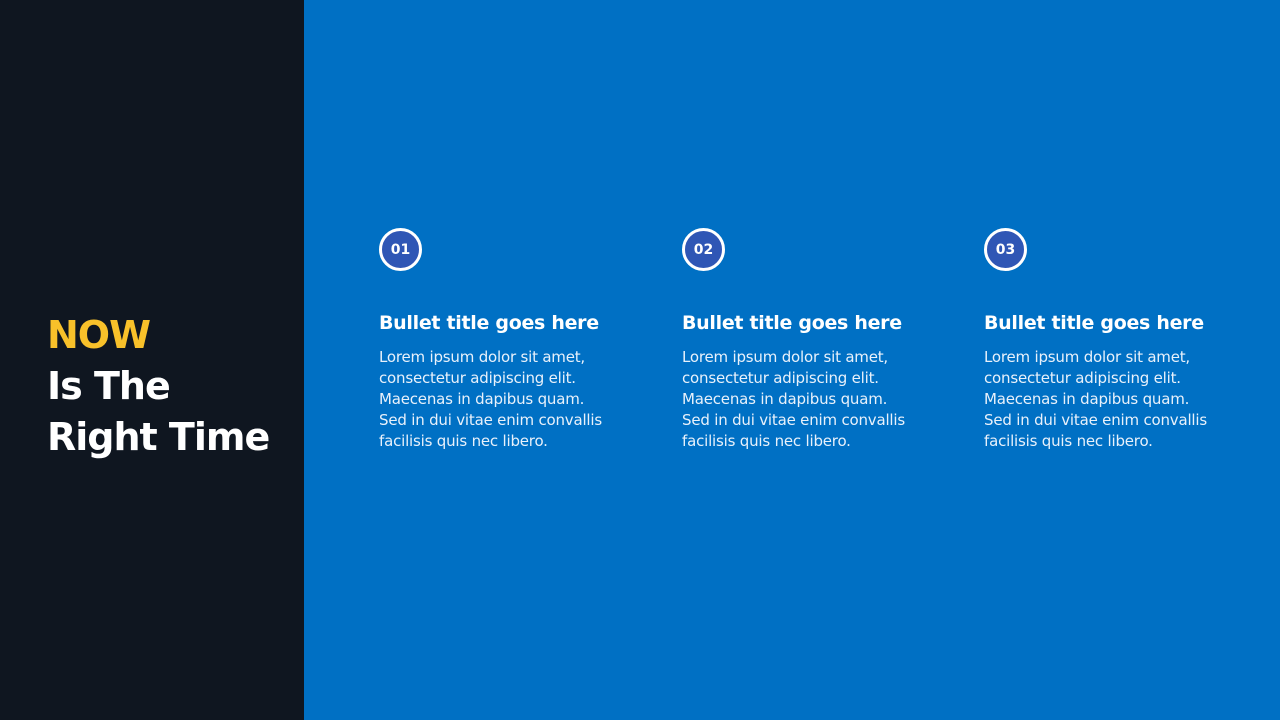  What do you see at coordinates (1005, 249) in the screenshot?
I see `number-badge: 03` at bounding box center [1005, 249].